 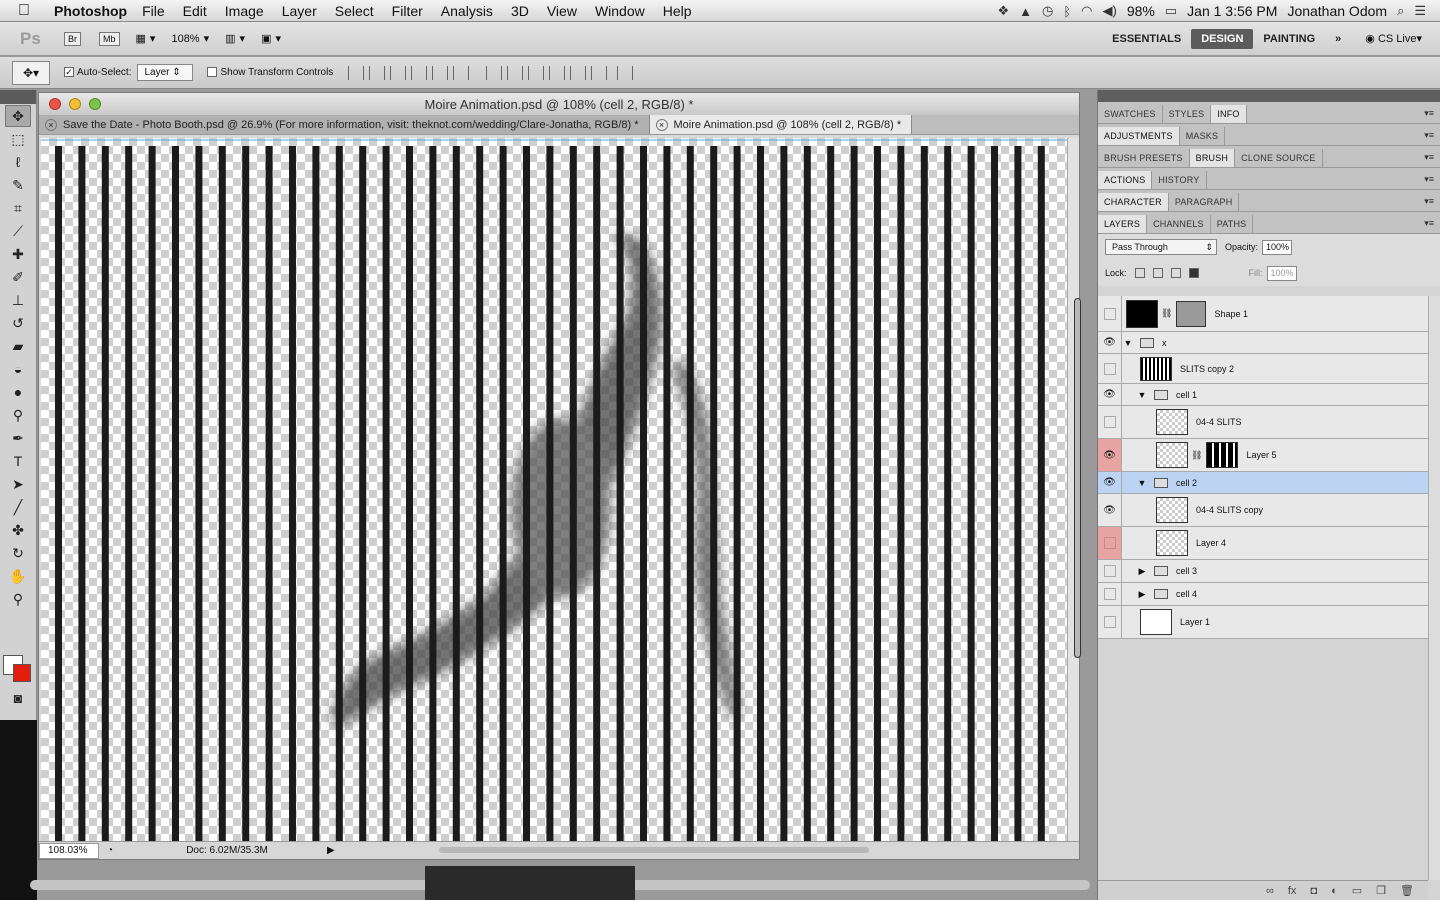 What do you see at coordinates (625, 72) in the screenshot?
I see `auto-align-icon` at bounding box center [625, 72].